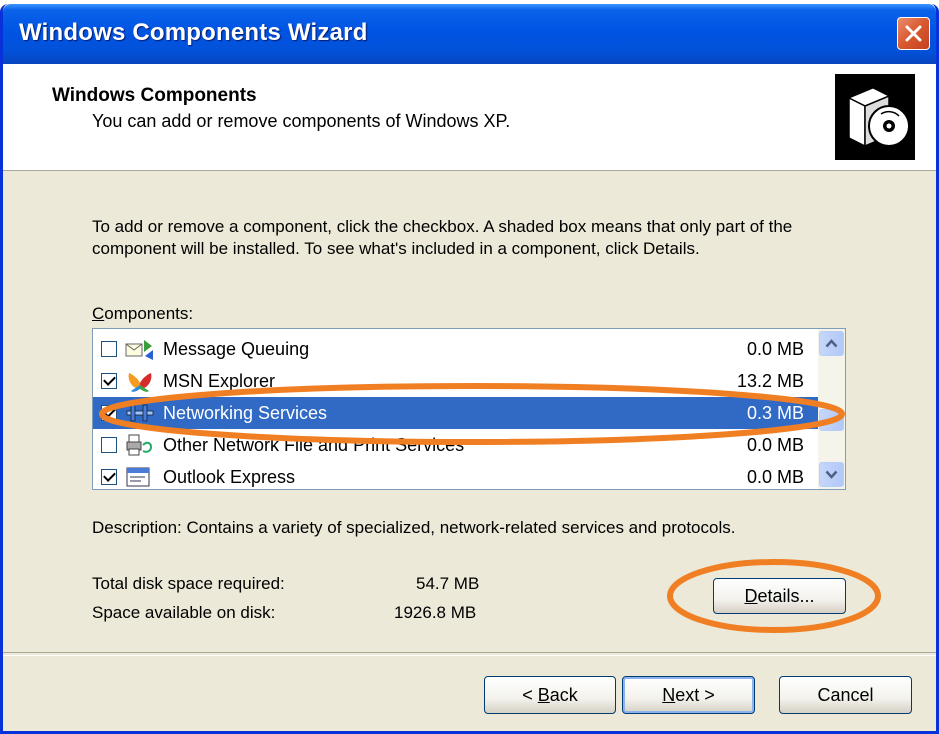 This screenshot has height=734, width=939. I want to click on back-accesskey: B, so click(543, 694).